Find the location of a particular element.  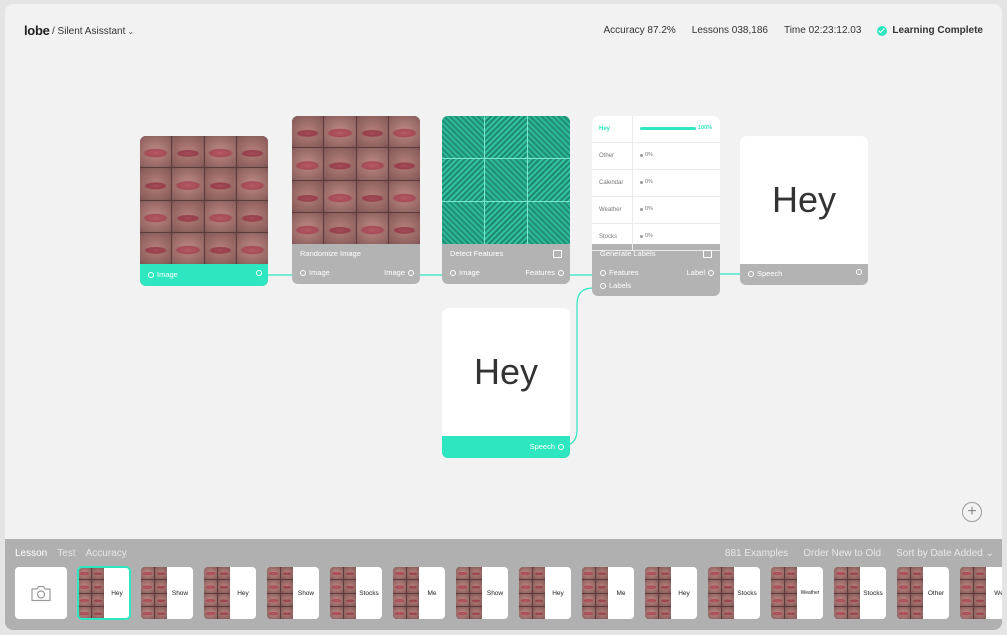

label-name: Hey is located at coordinates (605, 129).